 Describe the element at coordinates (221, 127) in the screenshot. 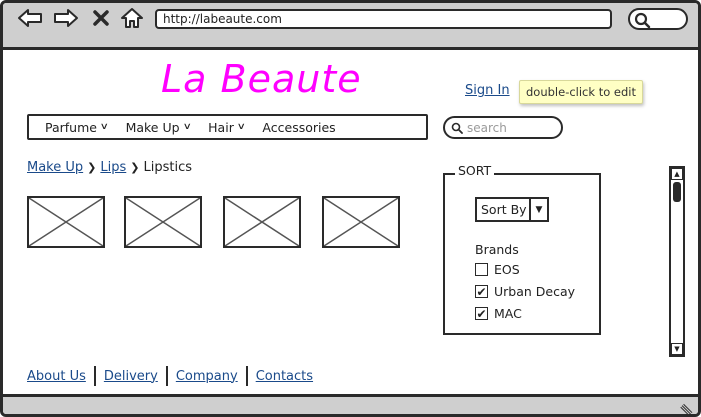

I see `menu-item-label: Hair` at that location.